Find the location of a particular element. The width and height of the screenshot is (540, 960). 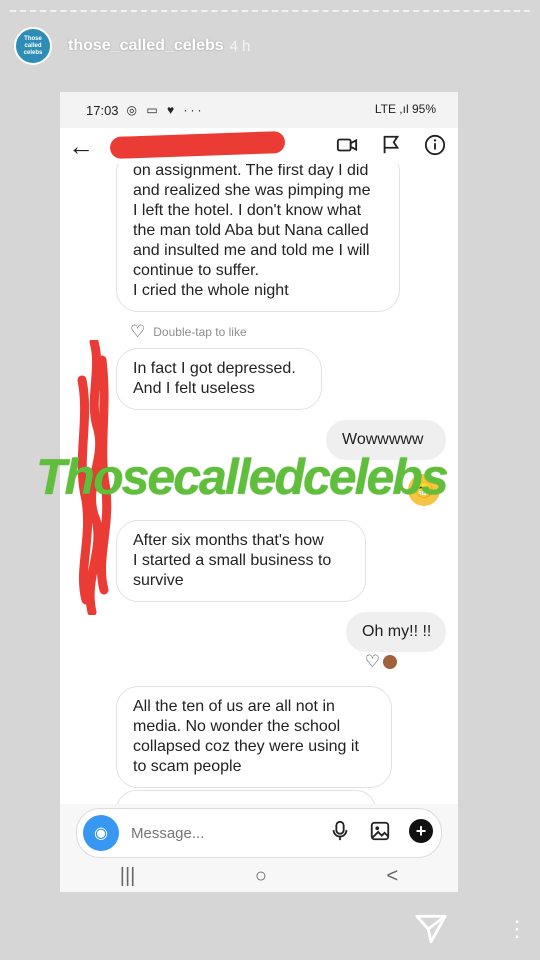

chat-header: ← is located at coordinates (259, 146).